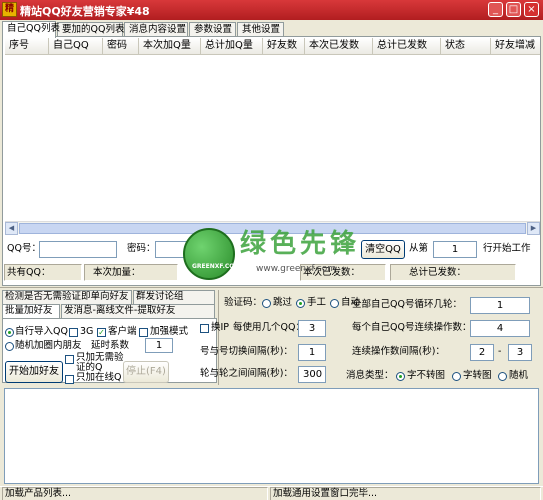  Describe the element at coordinates (383, 249) in the screenshot. I see `clear-qq-button: 清空QQ` at that location.